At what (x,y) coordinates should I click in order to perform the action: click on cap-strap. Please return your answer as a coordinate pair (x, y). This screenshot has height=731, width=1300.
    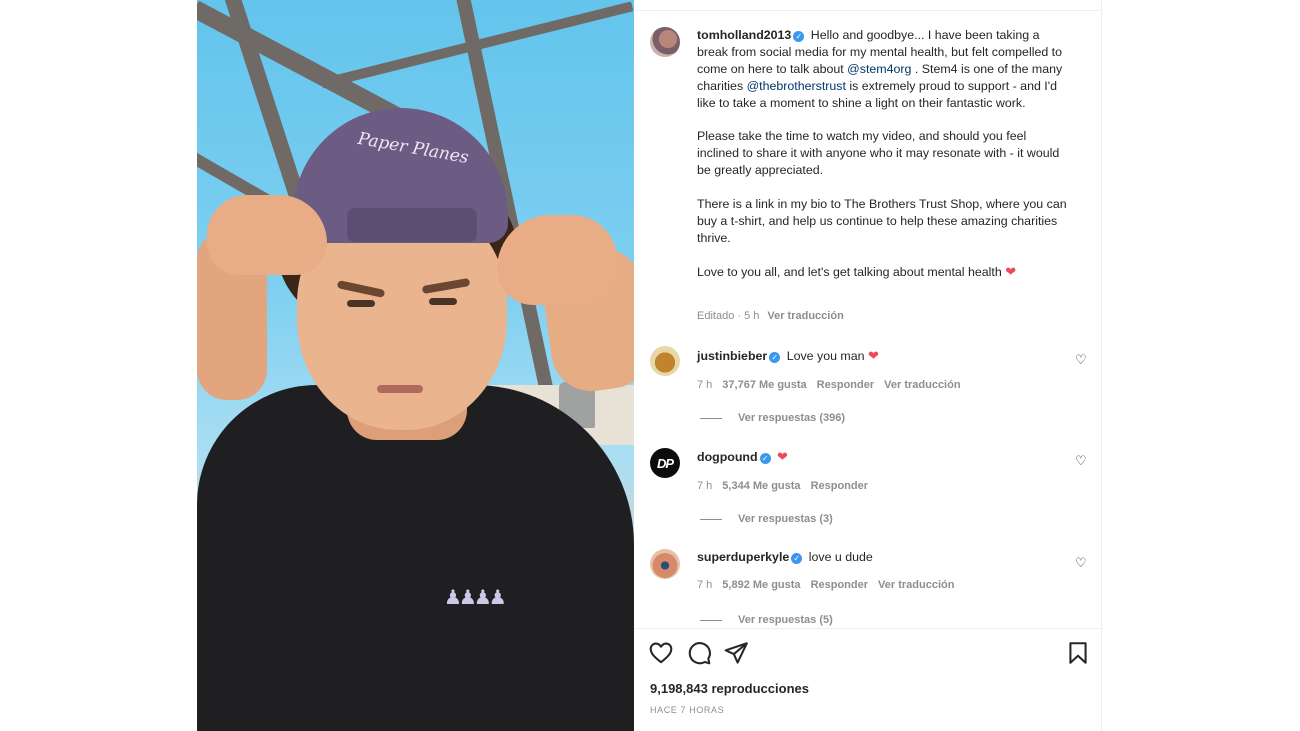
    Looking at the image, I should click on (412, 225).